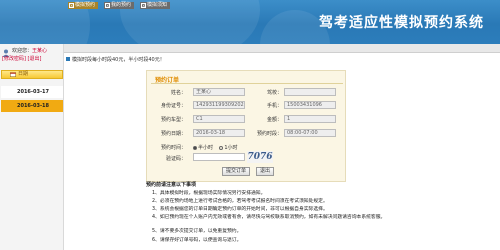 The width and height of the screenshot is (500, 250). I want to click on logout-link: [退出], so click(35, 59).